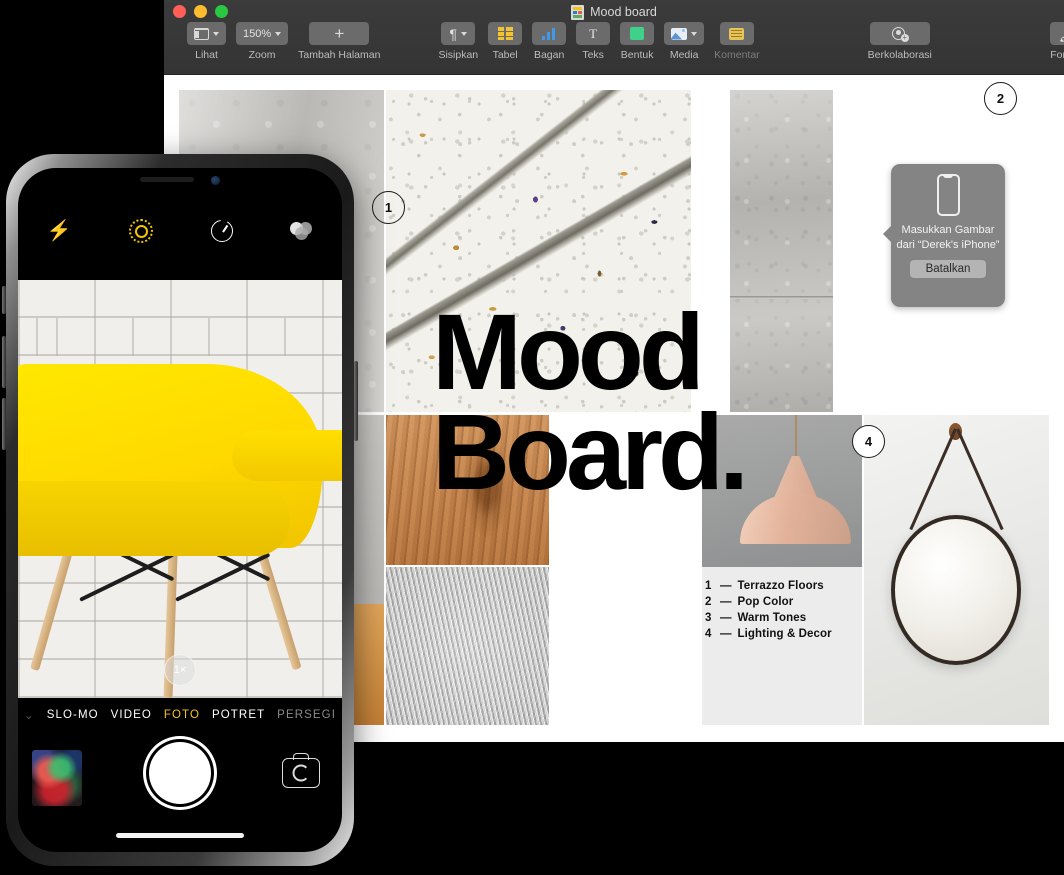  I want to click on toolbar-item-zoom: 150% Zoom, so click(262, 41).